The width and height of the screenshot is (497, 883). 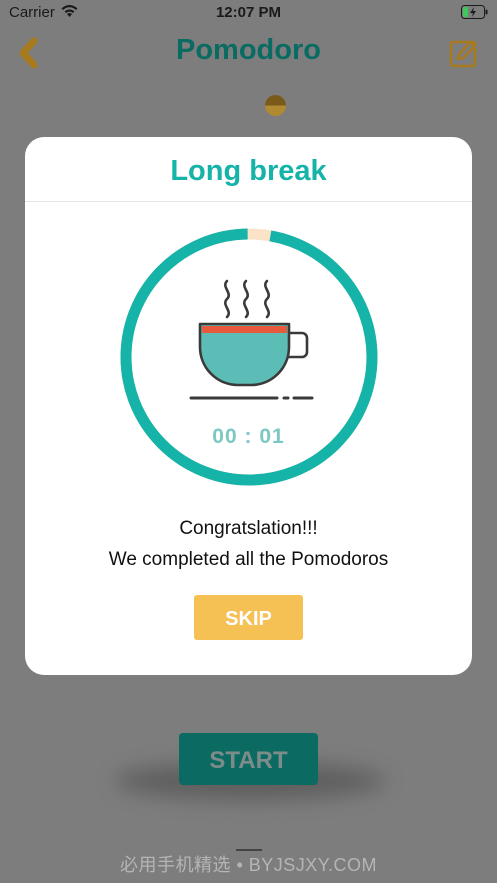 What do you see at coordinates (251, 339) in the screenshot?
I see `coffee-cup-icon` at bounding box center [251, 339].